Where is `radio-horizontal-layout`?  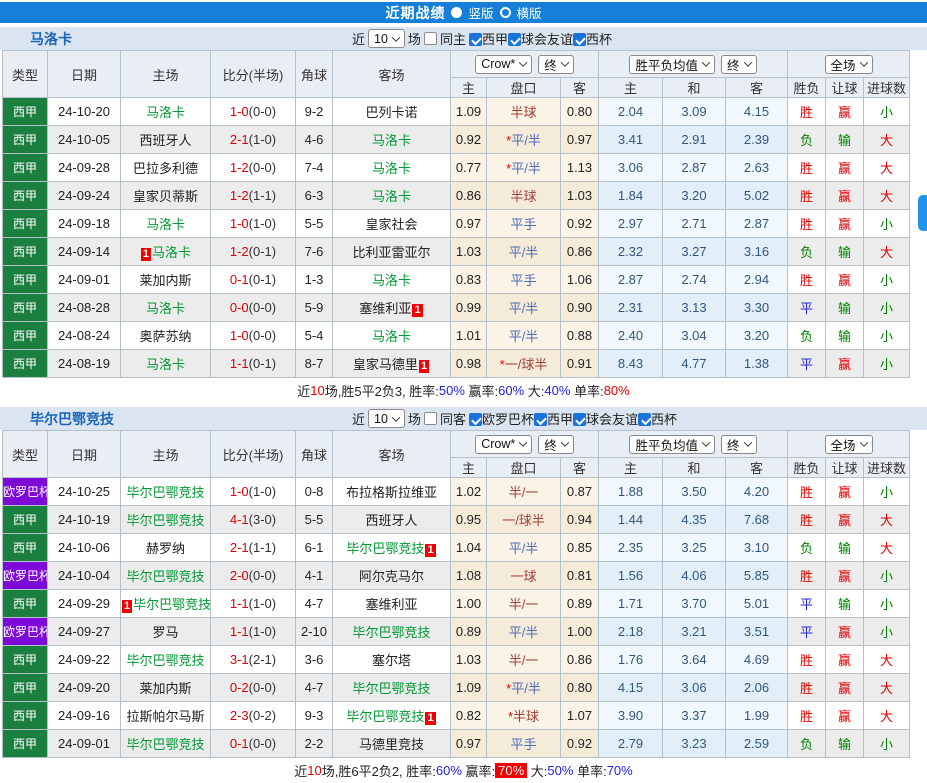 radio-horizontal-layout is located at coordinates (505, 12).